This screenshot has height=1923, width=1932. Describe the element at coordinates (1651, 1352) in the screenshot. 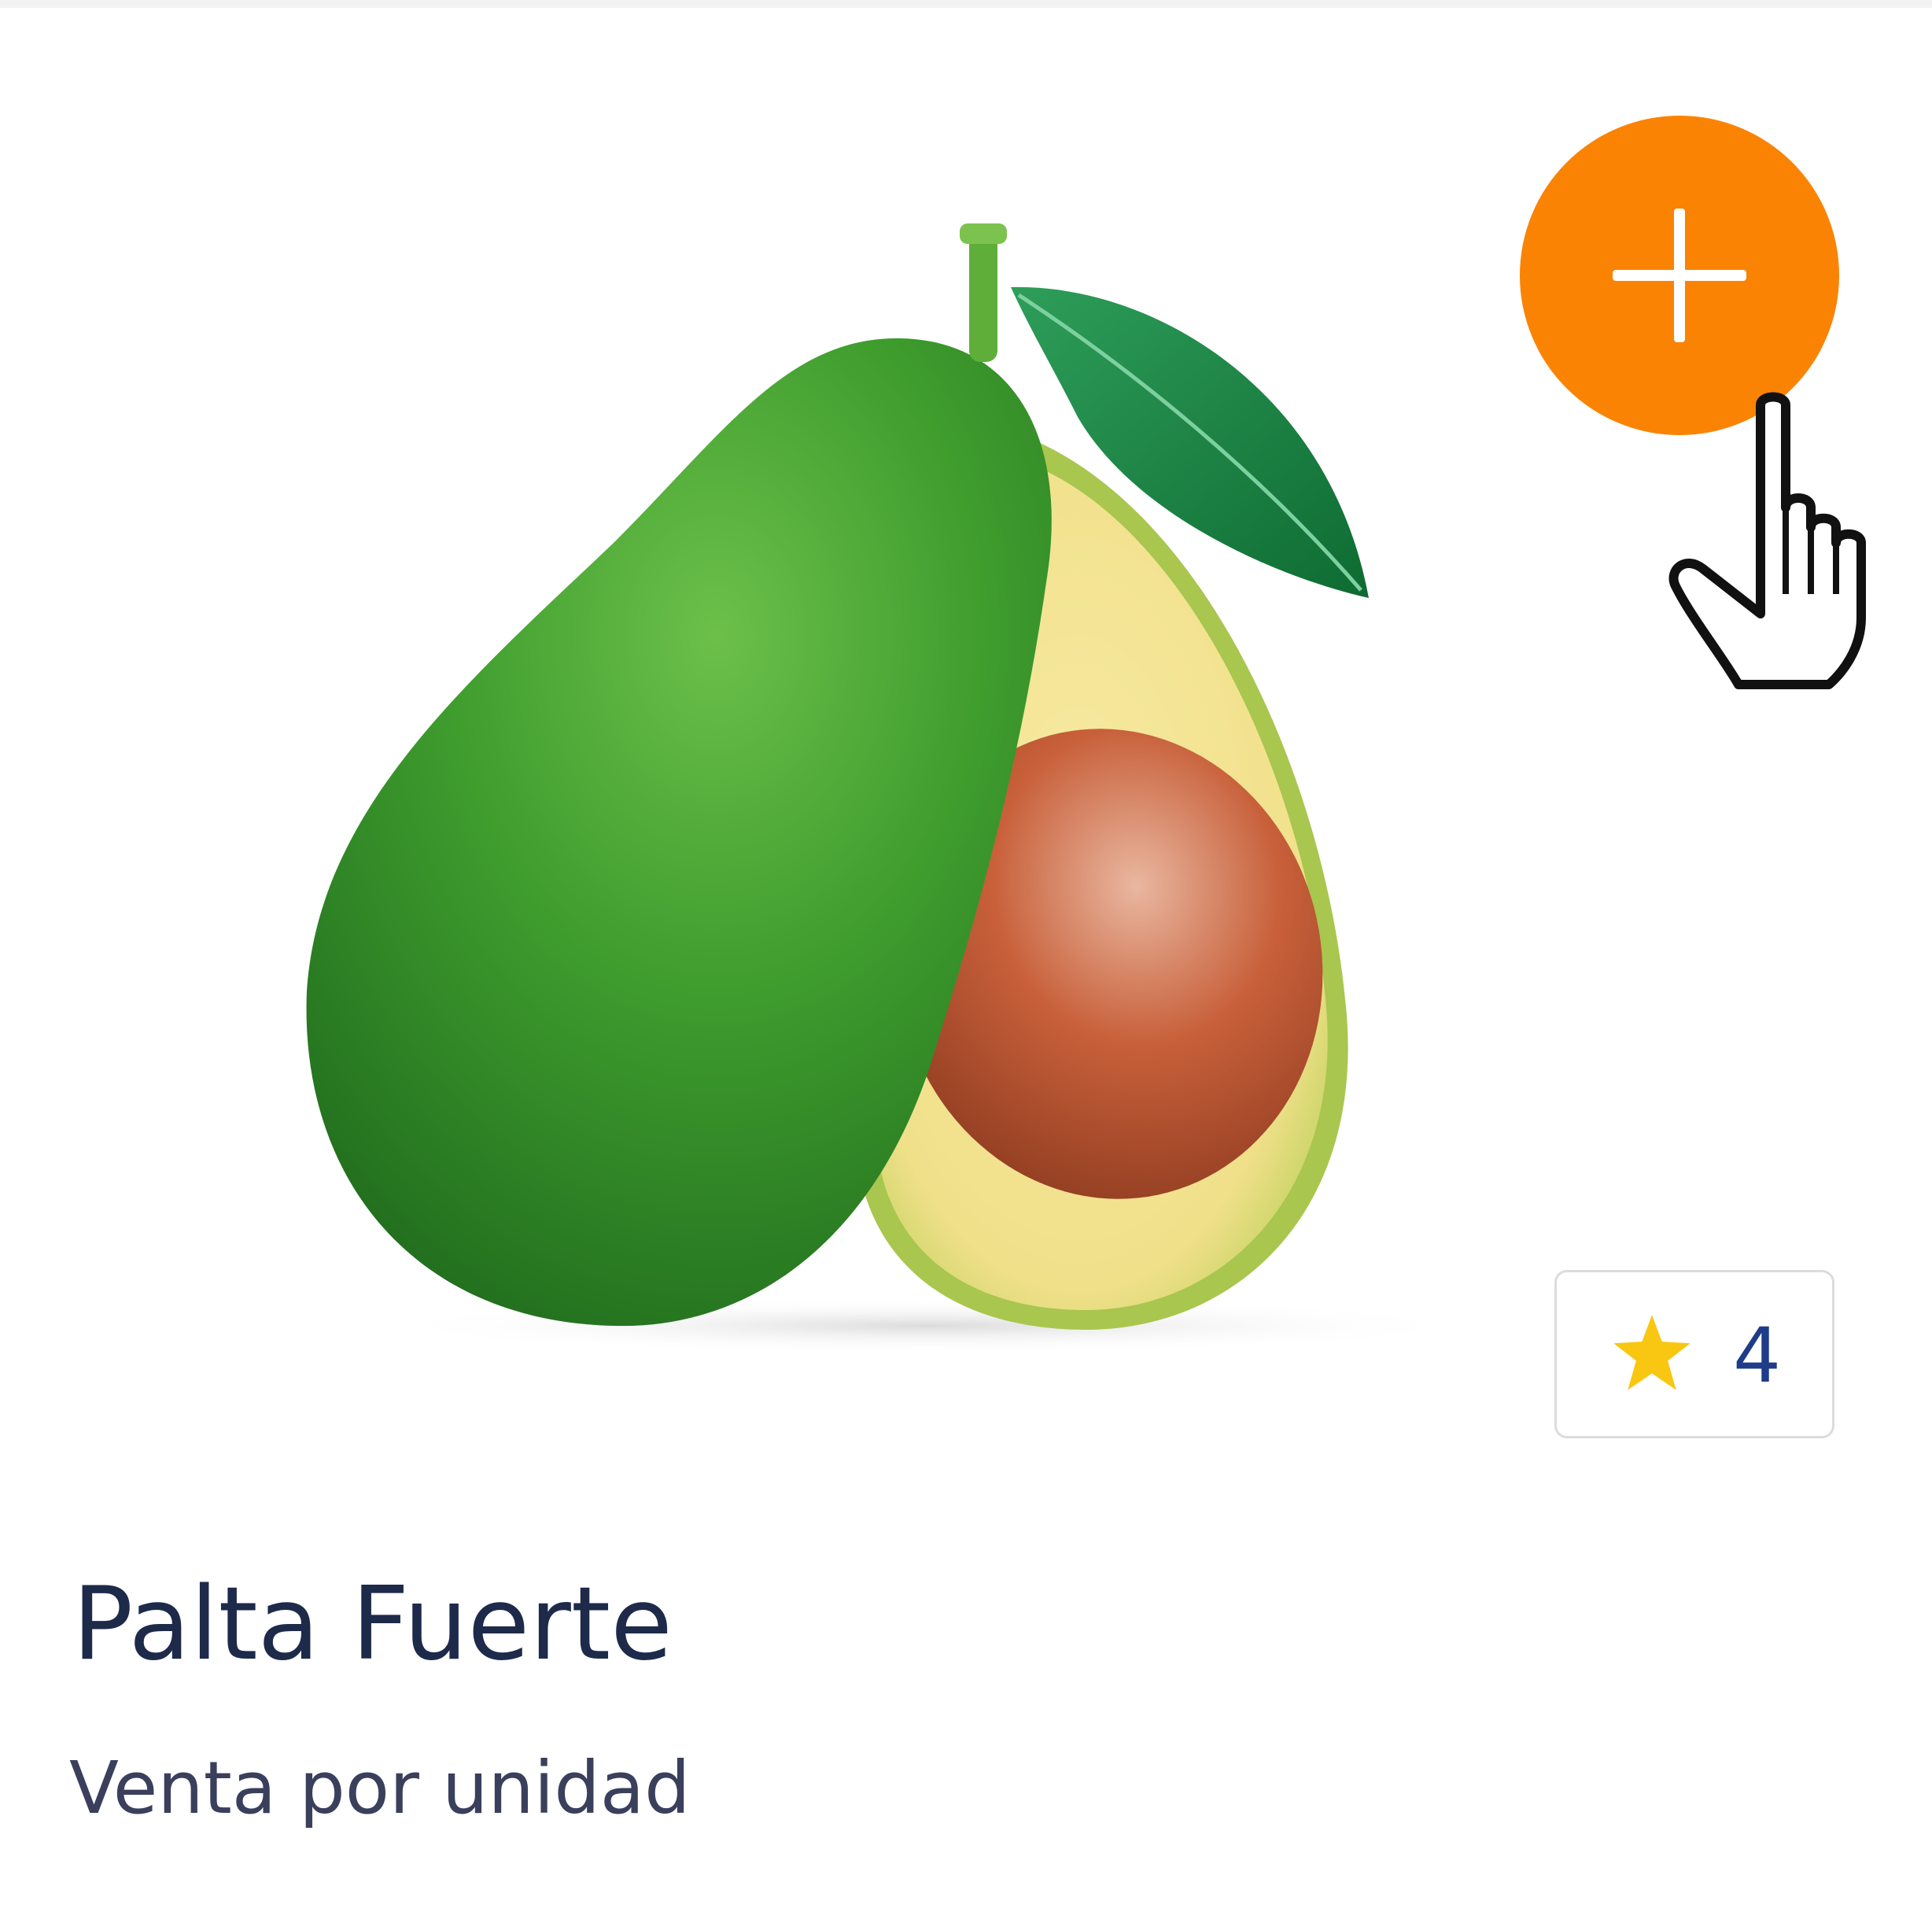

I see `star-icon` at that location.